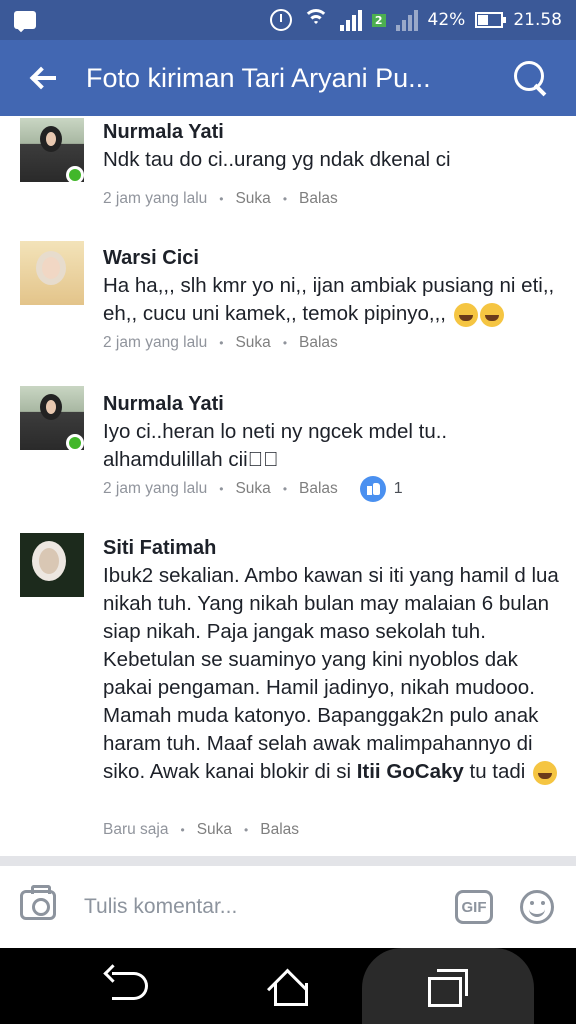  Describe the element at coordinates (537, 20) in the screenshot. I see `clock: 21.58` at that location.